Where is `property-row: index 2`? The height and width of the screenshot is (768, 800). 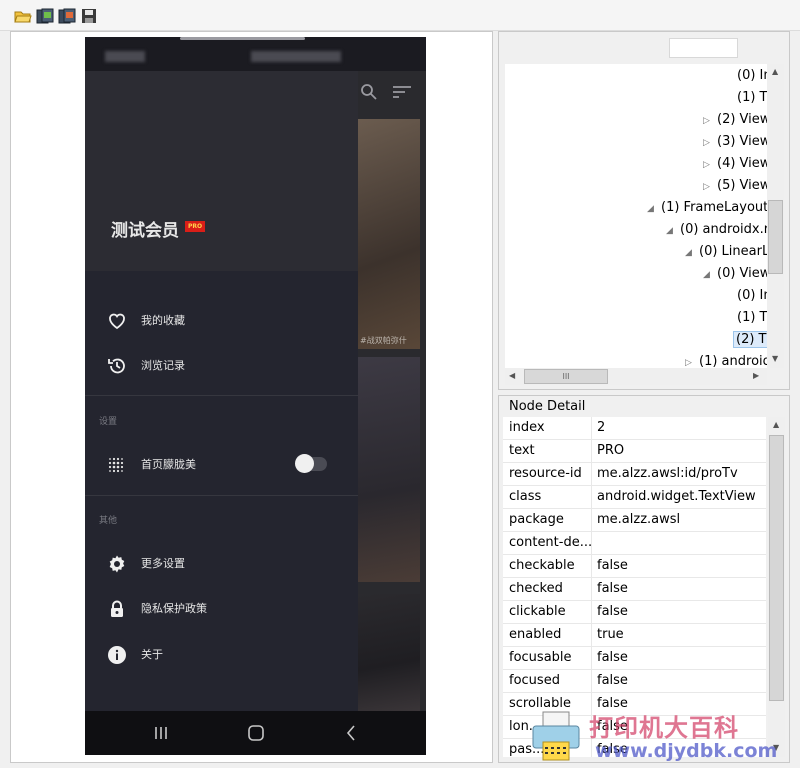
property-row: index 2 is located at coordinates (634, 428).